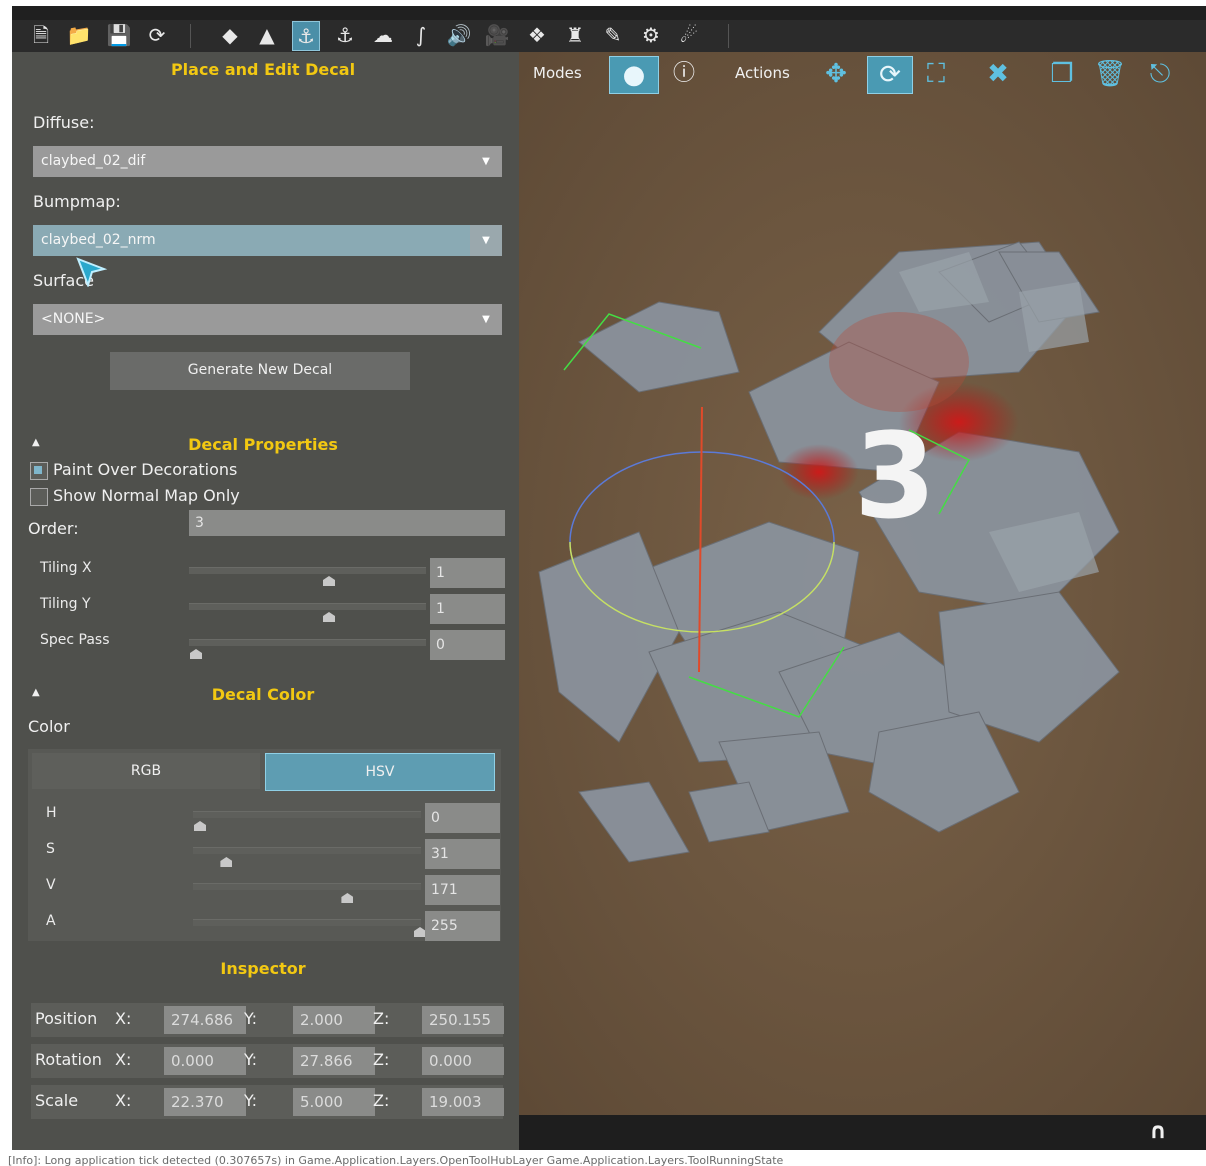  Describe the element at coordinates (380, 772) in the screenshot. I see `tab-hsv: HSV` at that location.